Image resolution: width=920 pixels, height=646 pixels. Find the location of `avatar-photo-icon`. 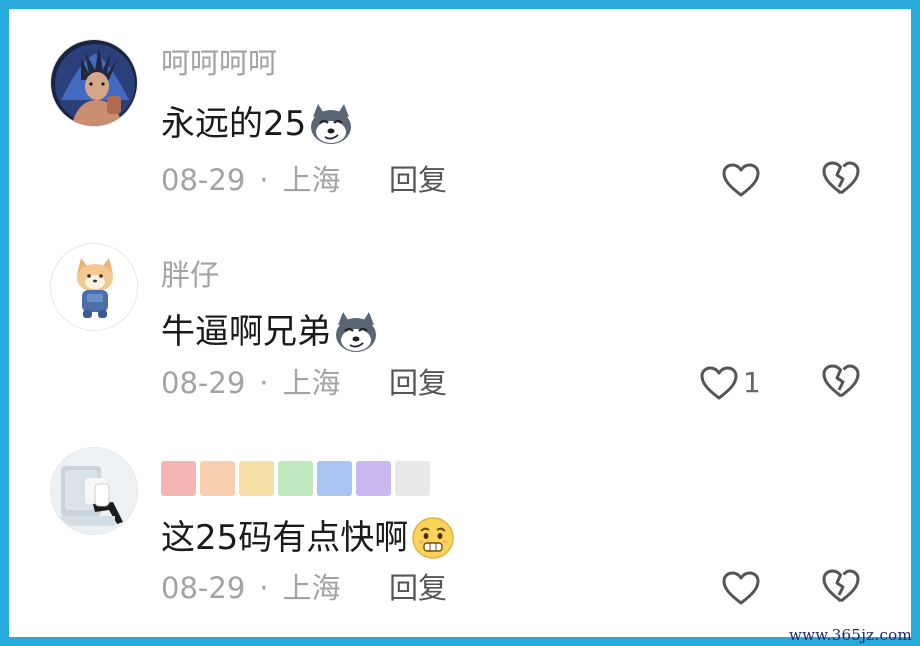

avatar-photo-icon is located at coordinates (94, 491).